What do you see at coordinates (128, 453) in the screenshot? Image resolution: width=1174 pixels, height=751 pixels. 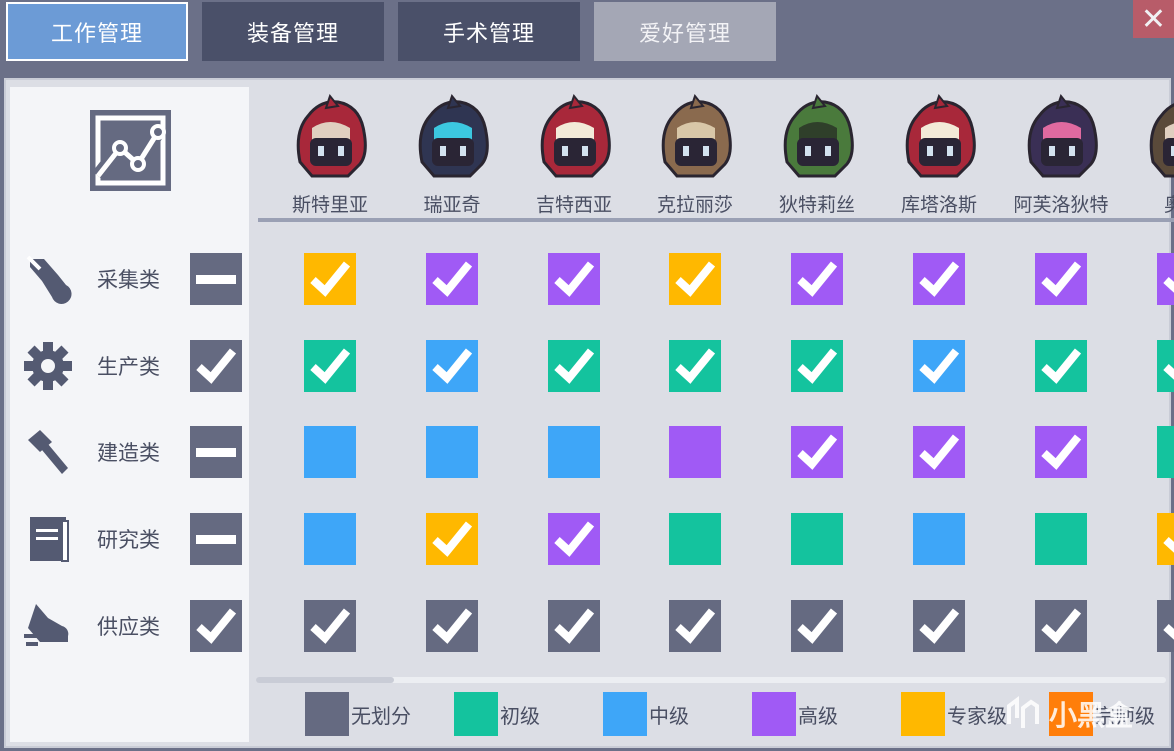 I see `category-label: 建造类` at bounding box center [128, 453].